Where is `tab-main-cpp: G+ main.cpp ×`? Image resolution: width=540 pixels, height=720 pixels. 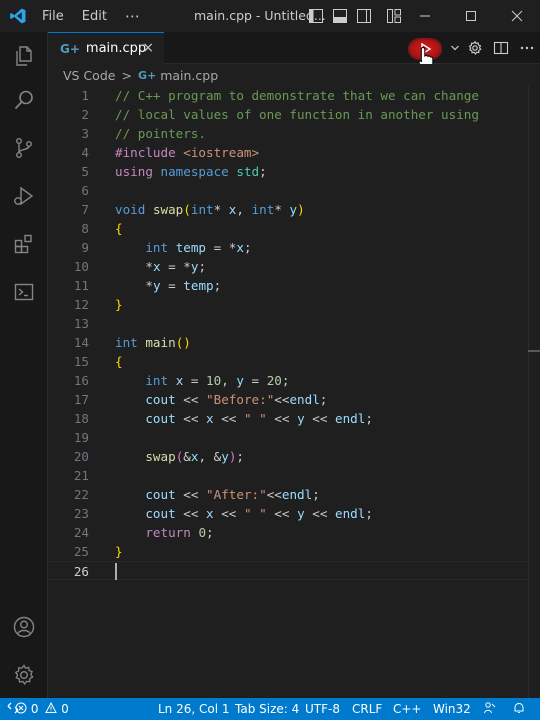 tab-main-cpp: G+ main.cpp × is located at coordinates (106, 48).